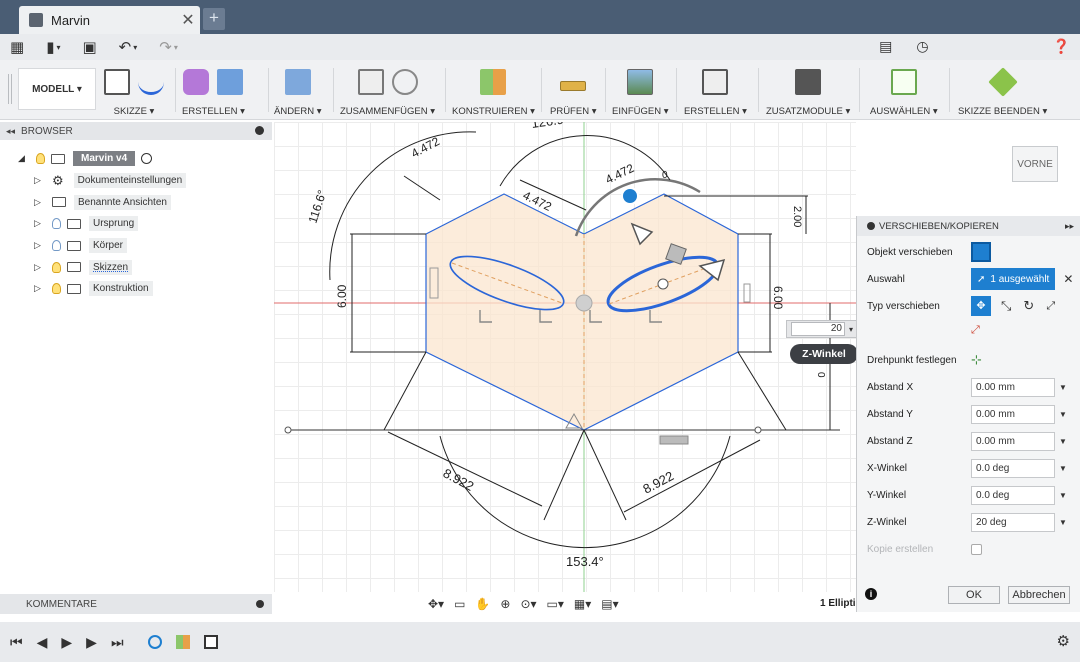 The width and height of the screenshot is (1080, 662). I want to click on ribbon-group-konstruieren: KONSTRUIEREN ▾, so click(493, 91).